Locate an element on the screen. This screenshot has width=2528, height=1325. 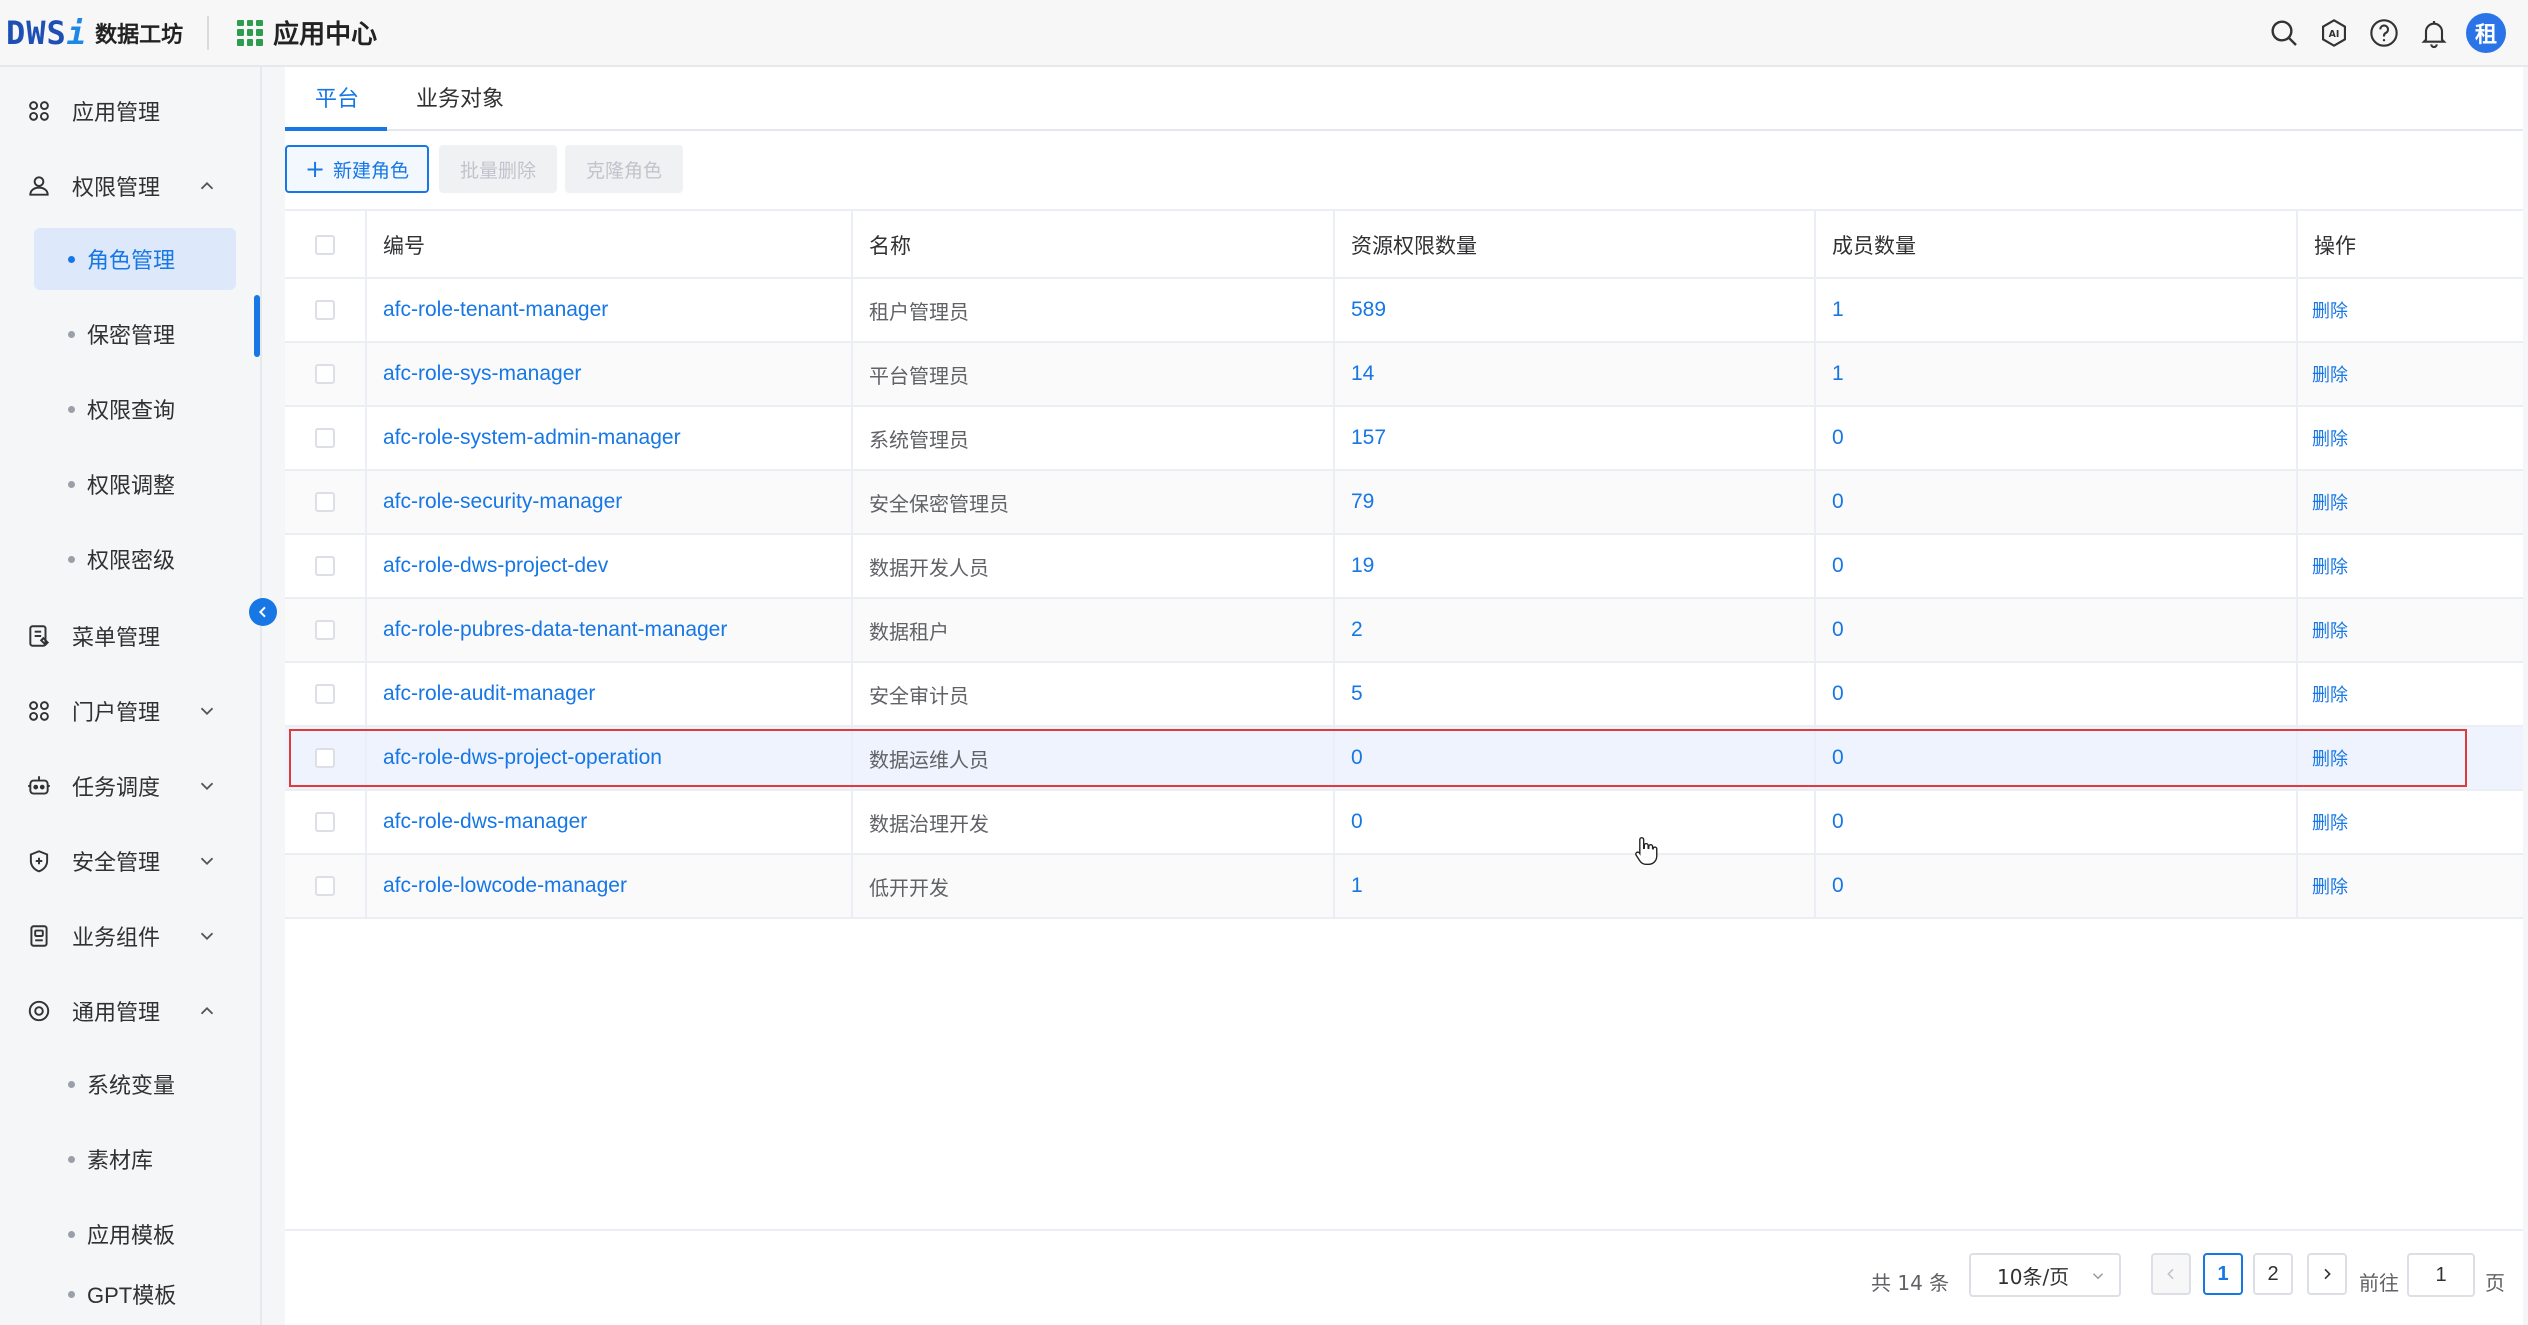
page-1-button: 1 is located at coordinates (2223, 1274).